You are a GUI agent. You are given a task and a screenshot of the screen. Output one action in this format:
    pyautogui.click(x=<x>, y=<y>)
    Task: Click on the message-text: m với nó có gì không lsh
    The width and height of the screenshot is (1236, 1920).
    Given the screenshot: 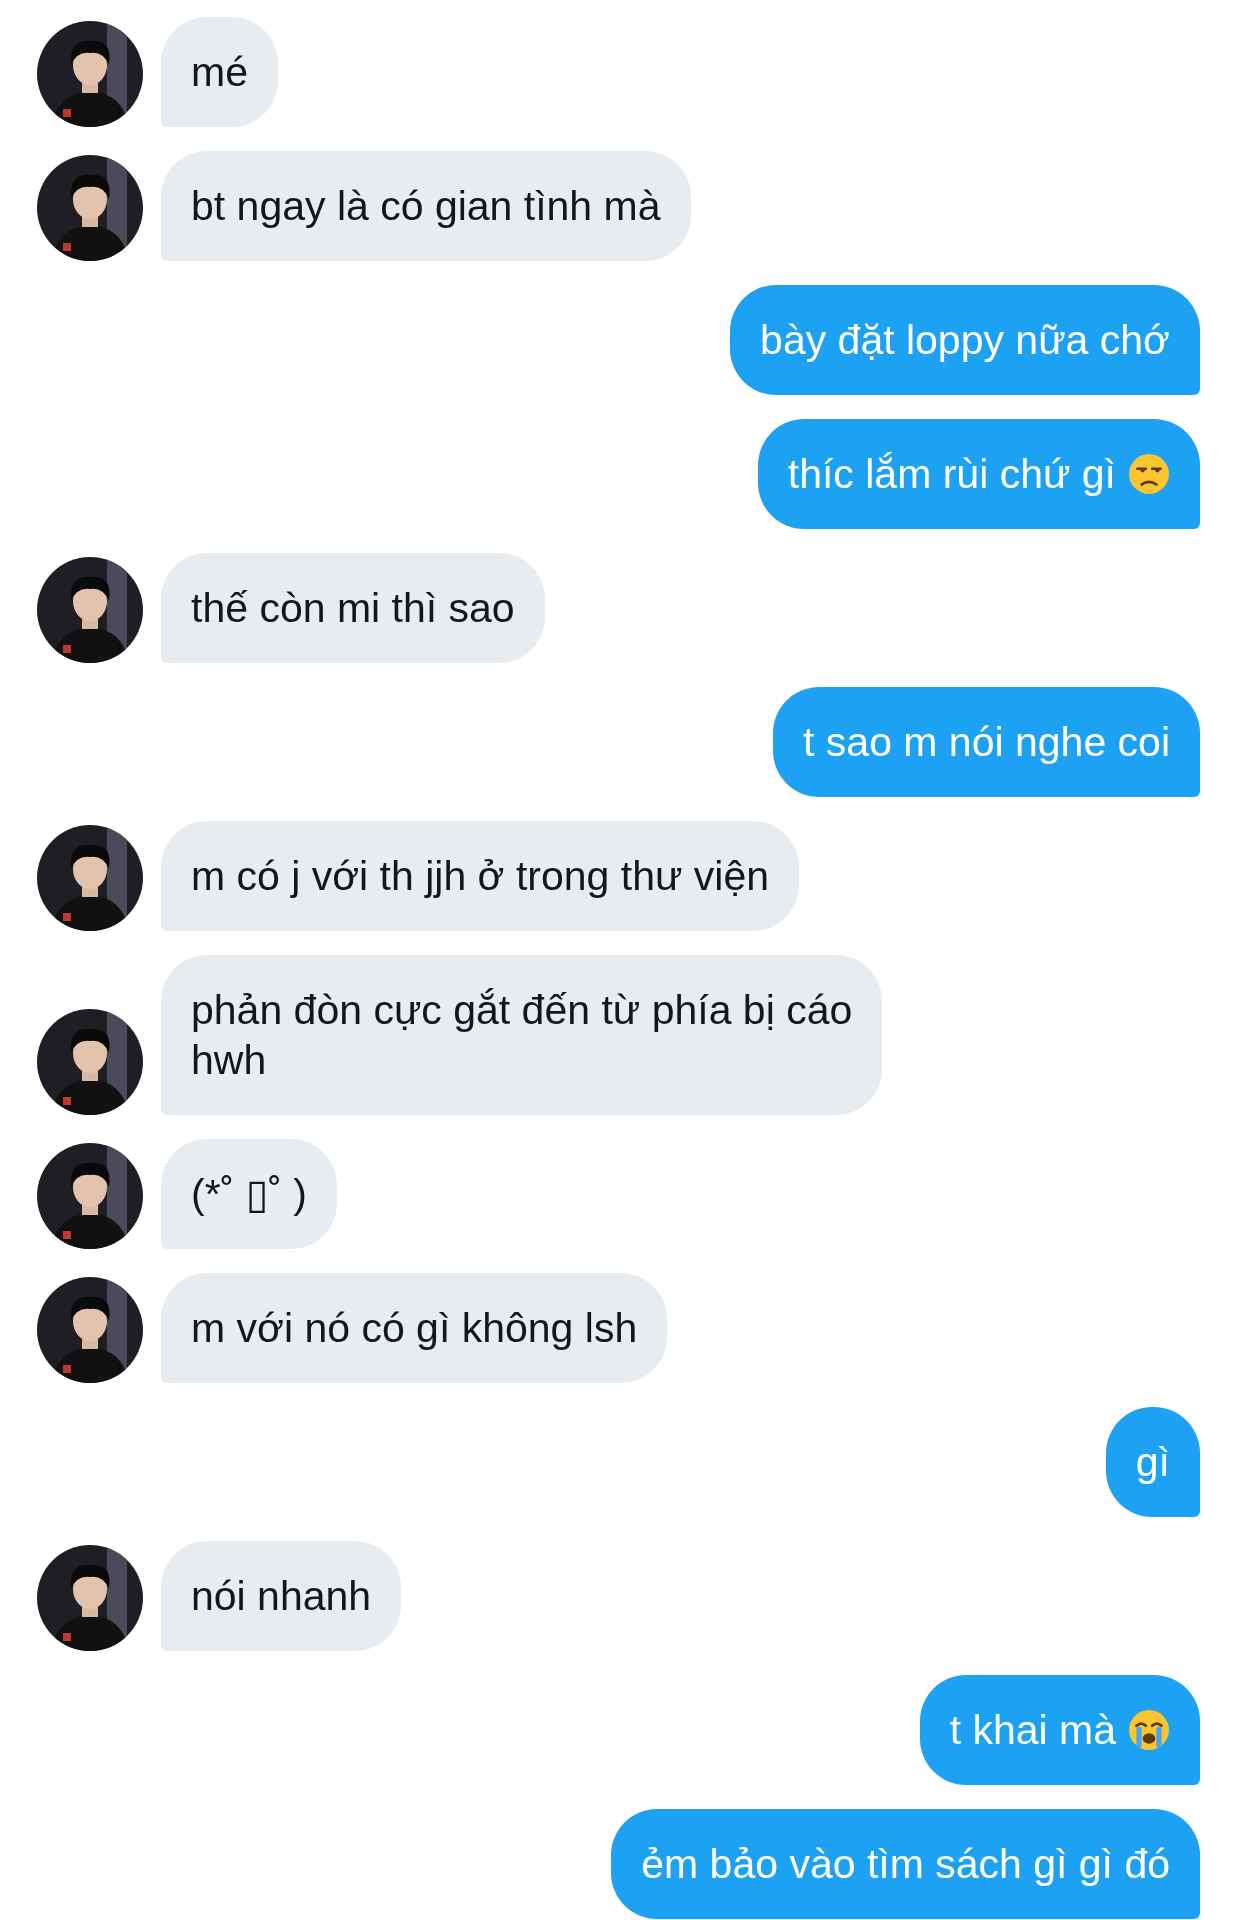 What is the action you would take?
    pyautogui.click(x=414, y=1328)
    